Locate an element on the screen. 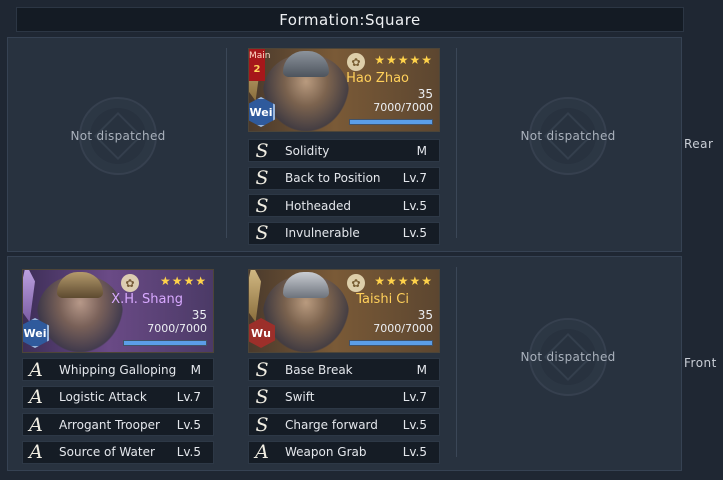  faction-label: Wu is located at coordinates (261, 333).